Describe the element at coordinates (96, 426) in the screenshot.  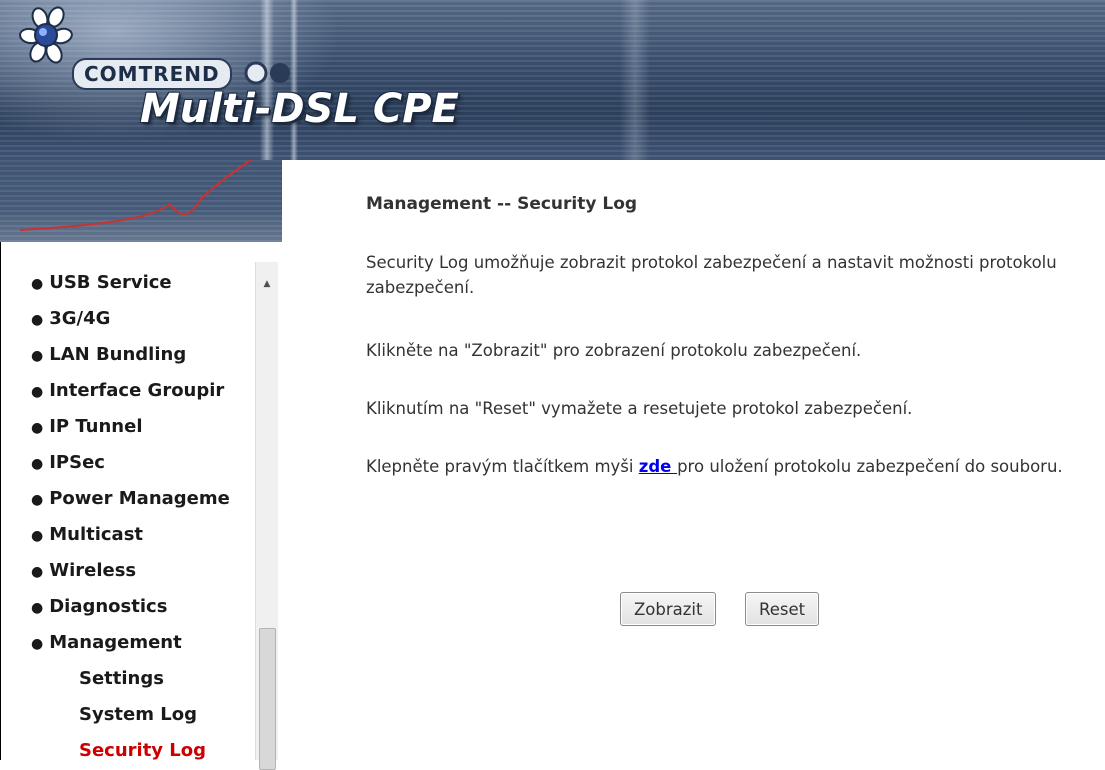
I see `sidebar-item-label: IP Tunnel` at that location.